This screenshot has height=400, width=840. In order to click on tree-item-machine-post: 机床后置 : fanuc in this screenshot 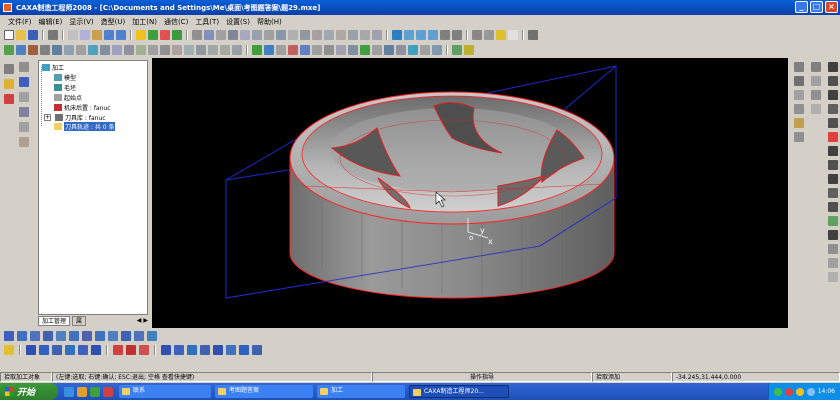, I will do `click(82, 107)`.